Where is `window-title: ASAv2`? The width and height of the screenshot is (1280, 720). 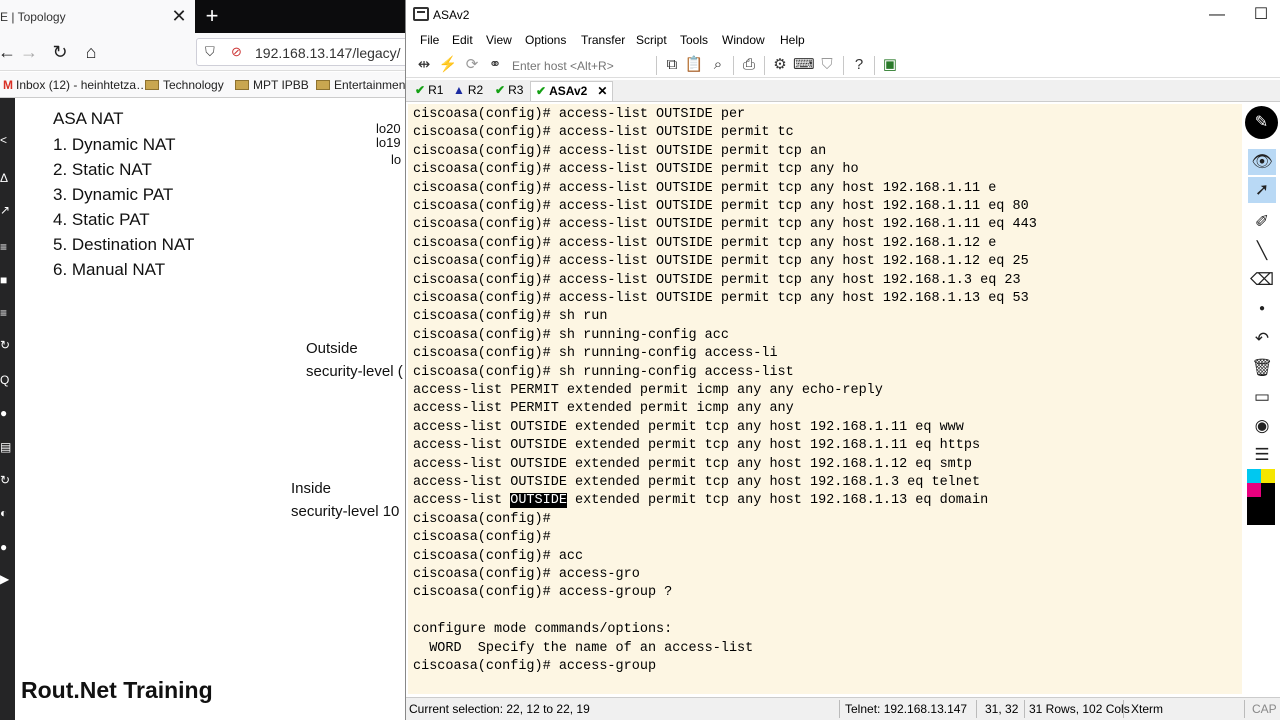
window-title: ASAv2 is located at coordinates (451, 15).